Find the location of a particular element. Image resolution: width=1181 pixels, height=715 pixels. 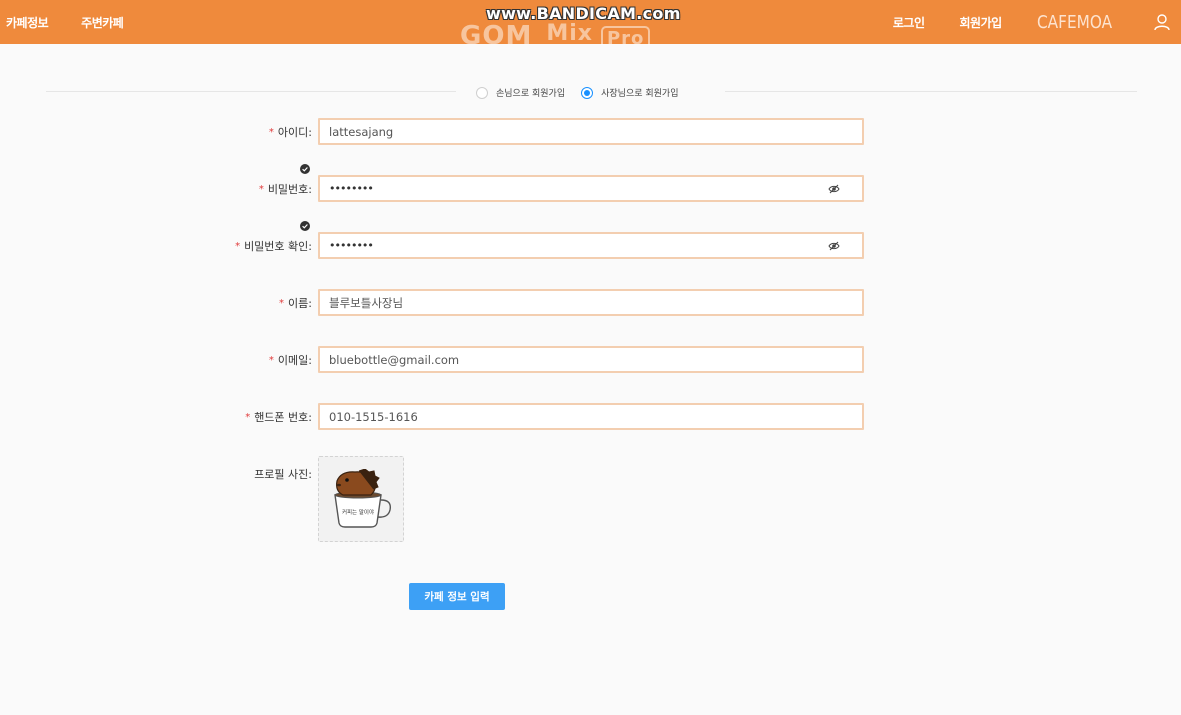

nav-right: 로그인 회원가입 CAFEMOA is located at coordinates (1037, 22).